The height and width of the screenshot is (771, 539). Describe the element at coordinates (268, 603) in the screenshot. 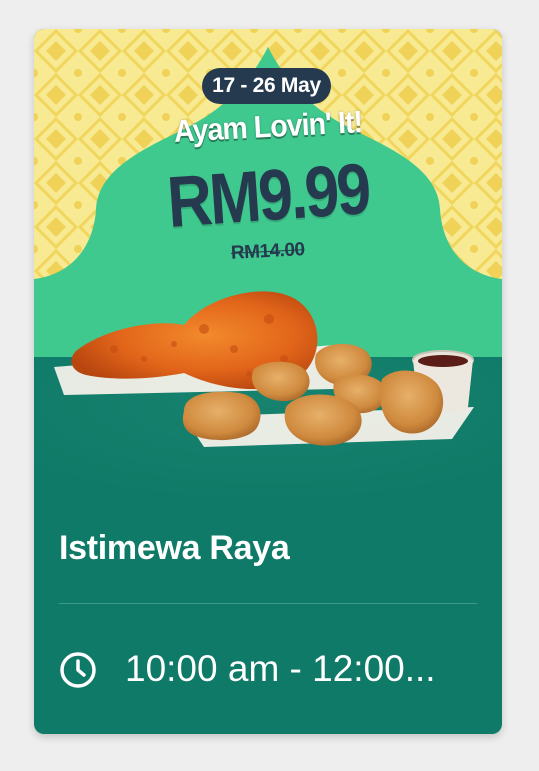

I see `divider` at that location.